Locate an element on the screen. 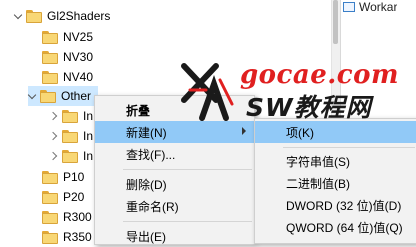 Image resolution: width=416 pixels, height=247 pixels. tree-item-nv30: NV30 is located at coordinates (67, 57).